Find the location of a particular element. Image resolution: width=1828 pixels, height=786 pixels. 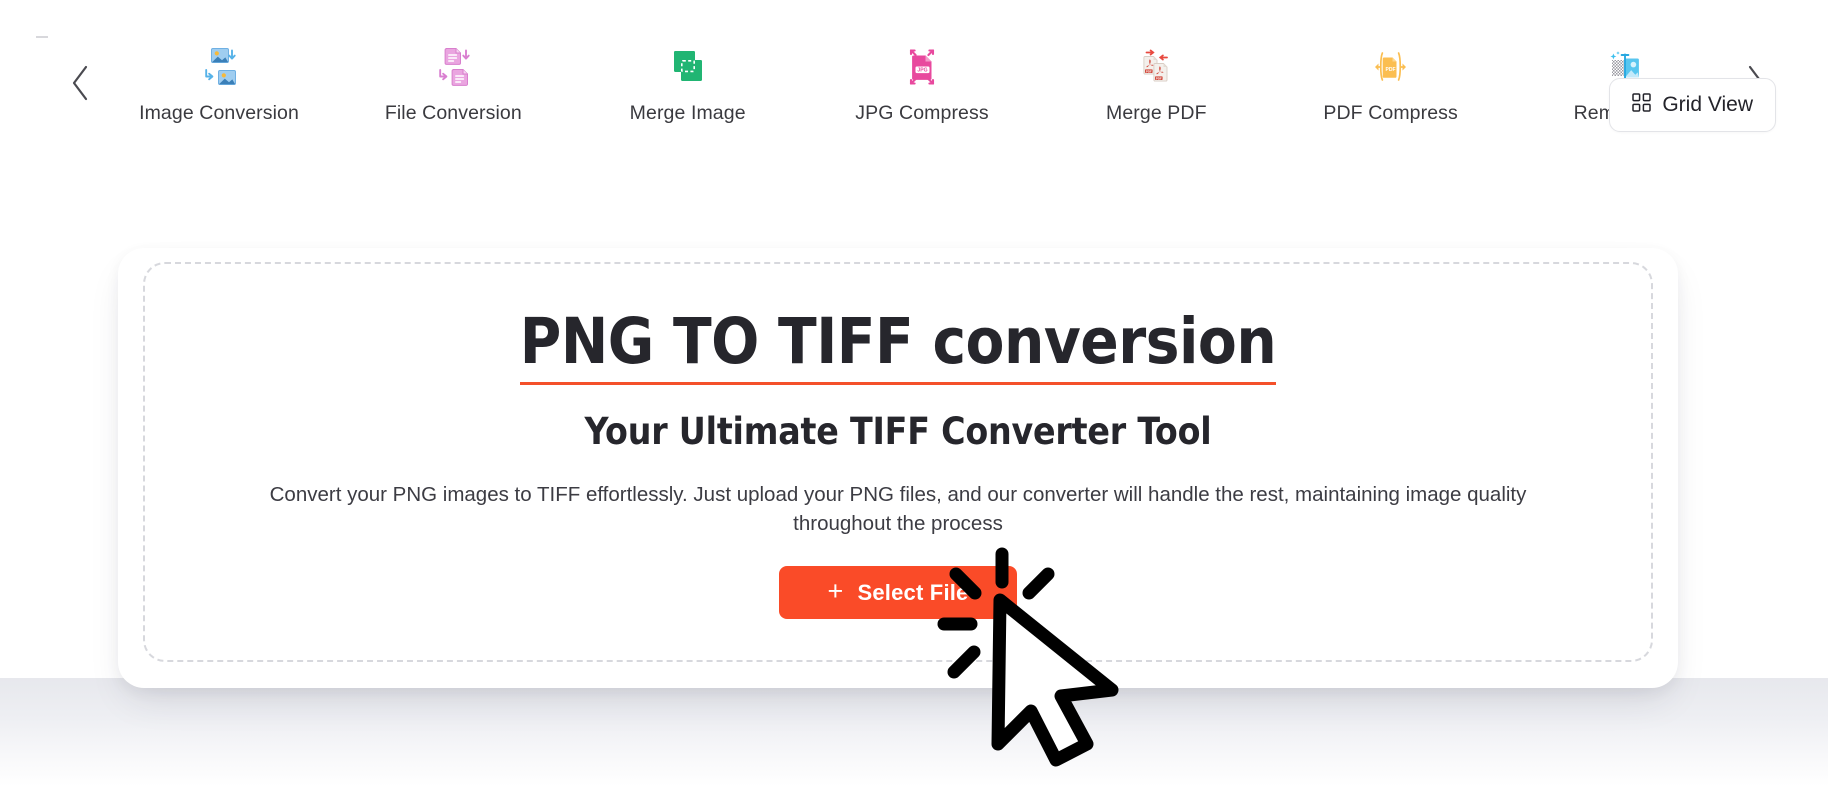

tool-item-image-conversion: Image Conversion is located at coordinates (219, 82).